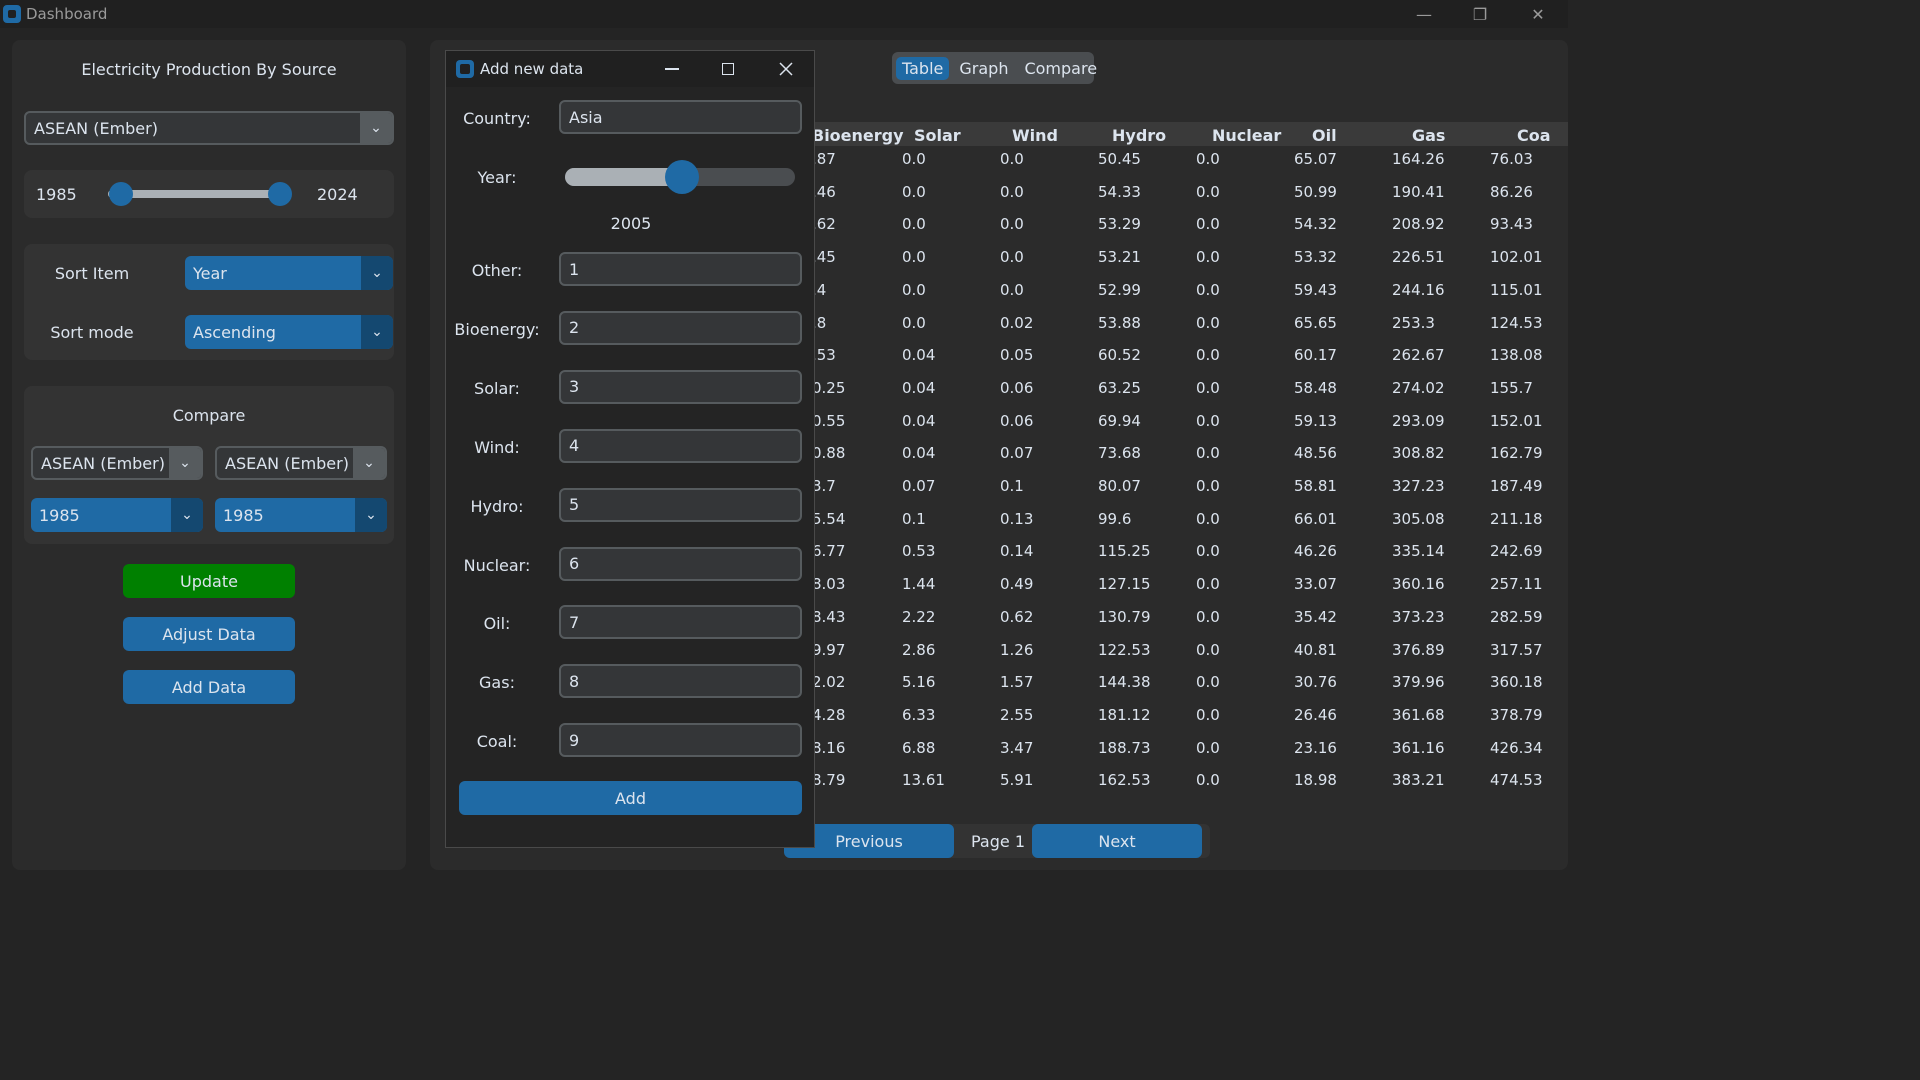 This screenshot has width=1920, height=1080. Describe the element at coordinates (1190, 489) in the screenshot. I see `table-row: 3.7 0.07 0.1 80.07 0.0 58.81 327.23 187.49` at that location.